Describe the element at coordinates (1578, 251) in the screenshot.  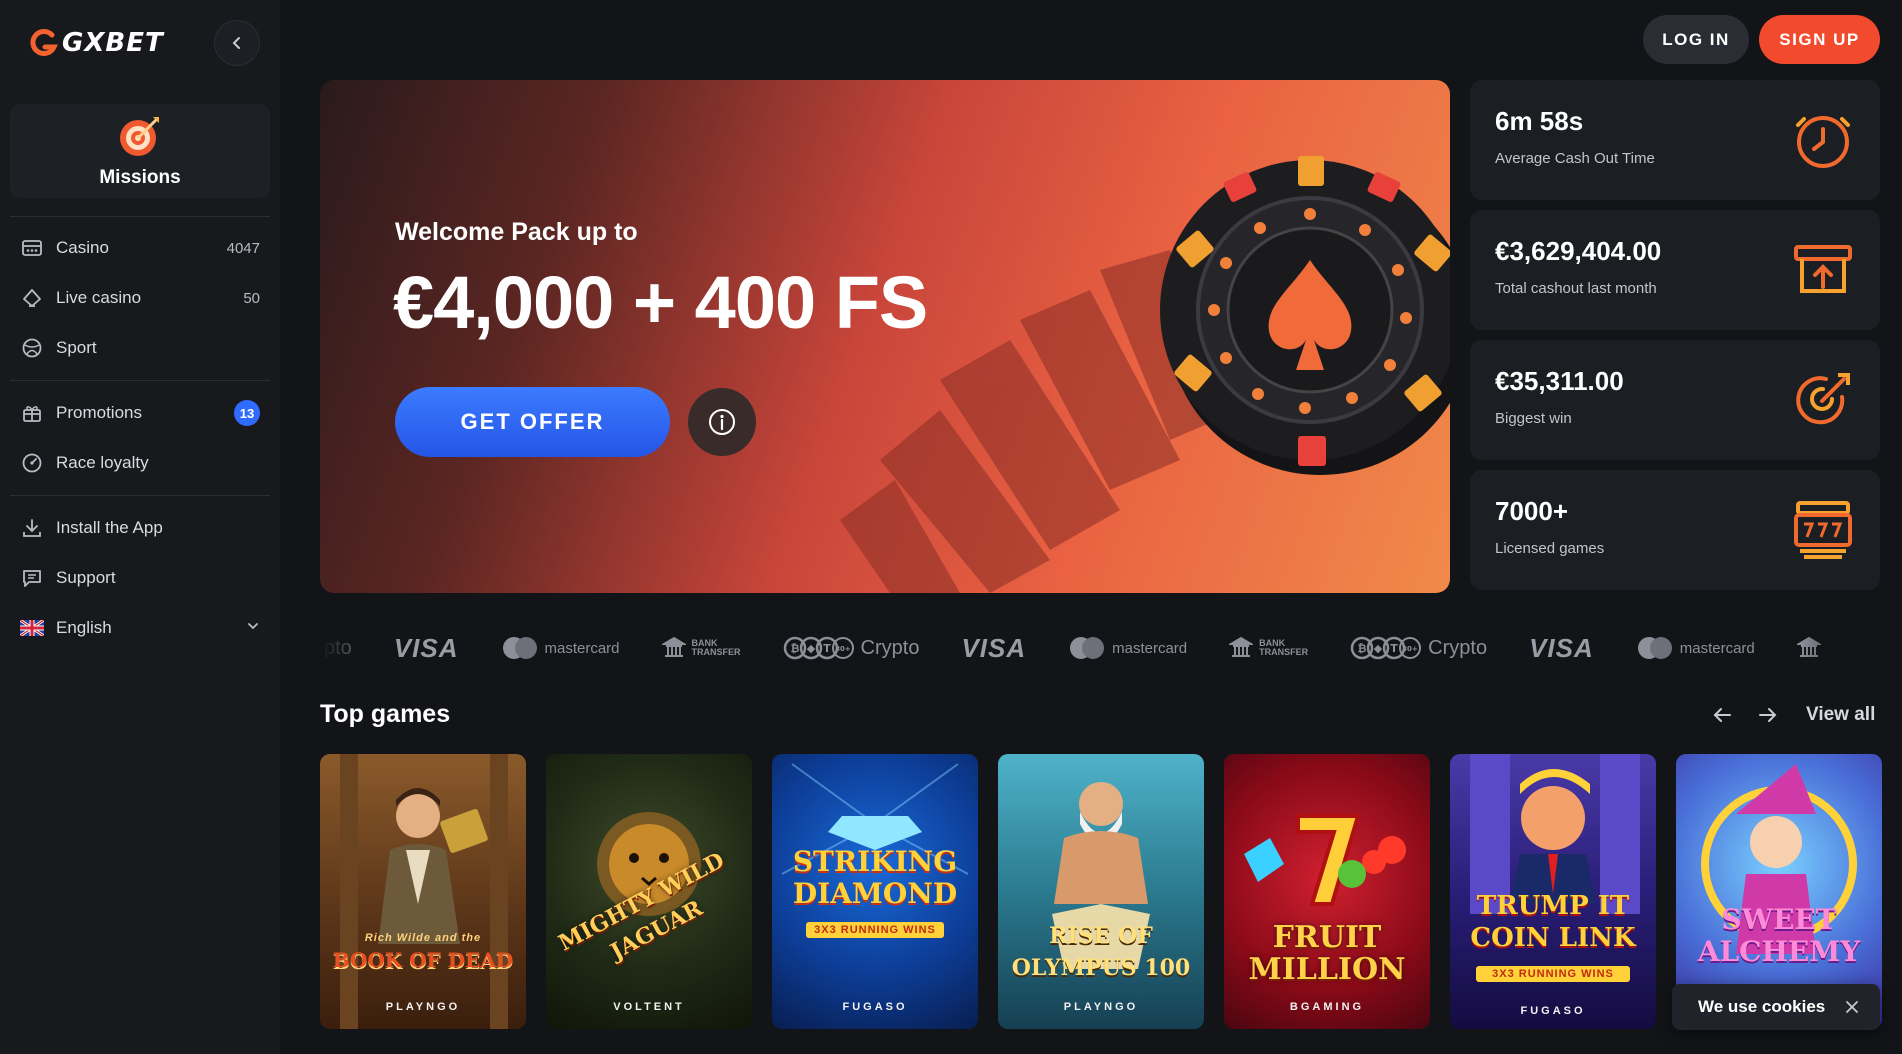
I see `stat-value: €3,629,404.00` at that location.